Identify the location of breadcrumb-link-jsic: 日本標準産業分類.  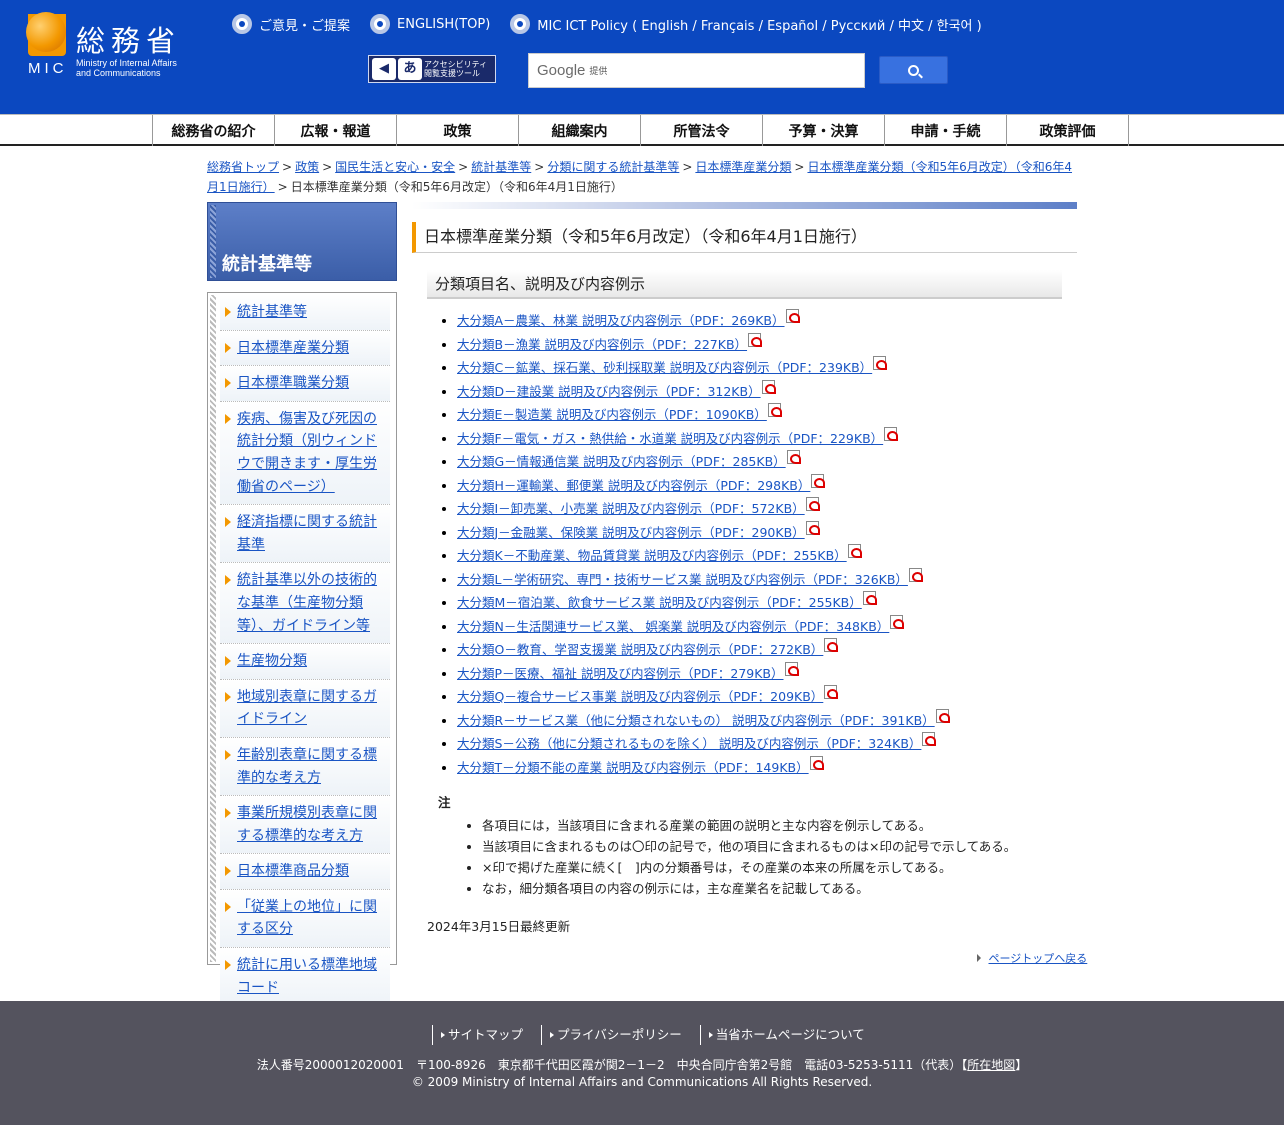
(743, 167).